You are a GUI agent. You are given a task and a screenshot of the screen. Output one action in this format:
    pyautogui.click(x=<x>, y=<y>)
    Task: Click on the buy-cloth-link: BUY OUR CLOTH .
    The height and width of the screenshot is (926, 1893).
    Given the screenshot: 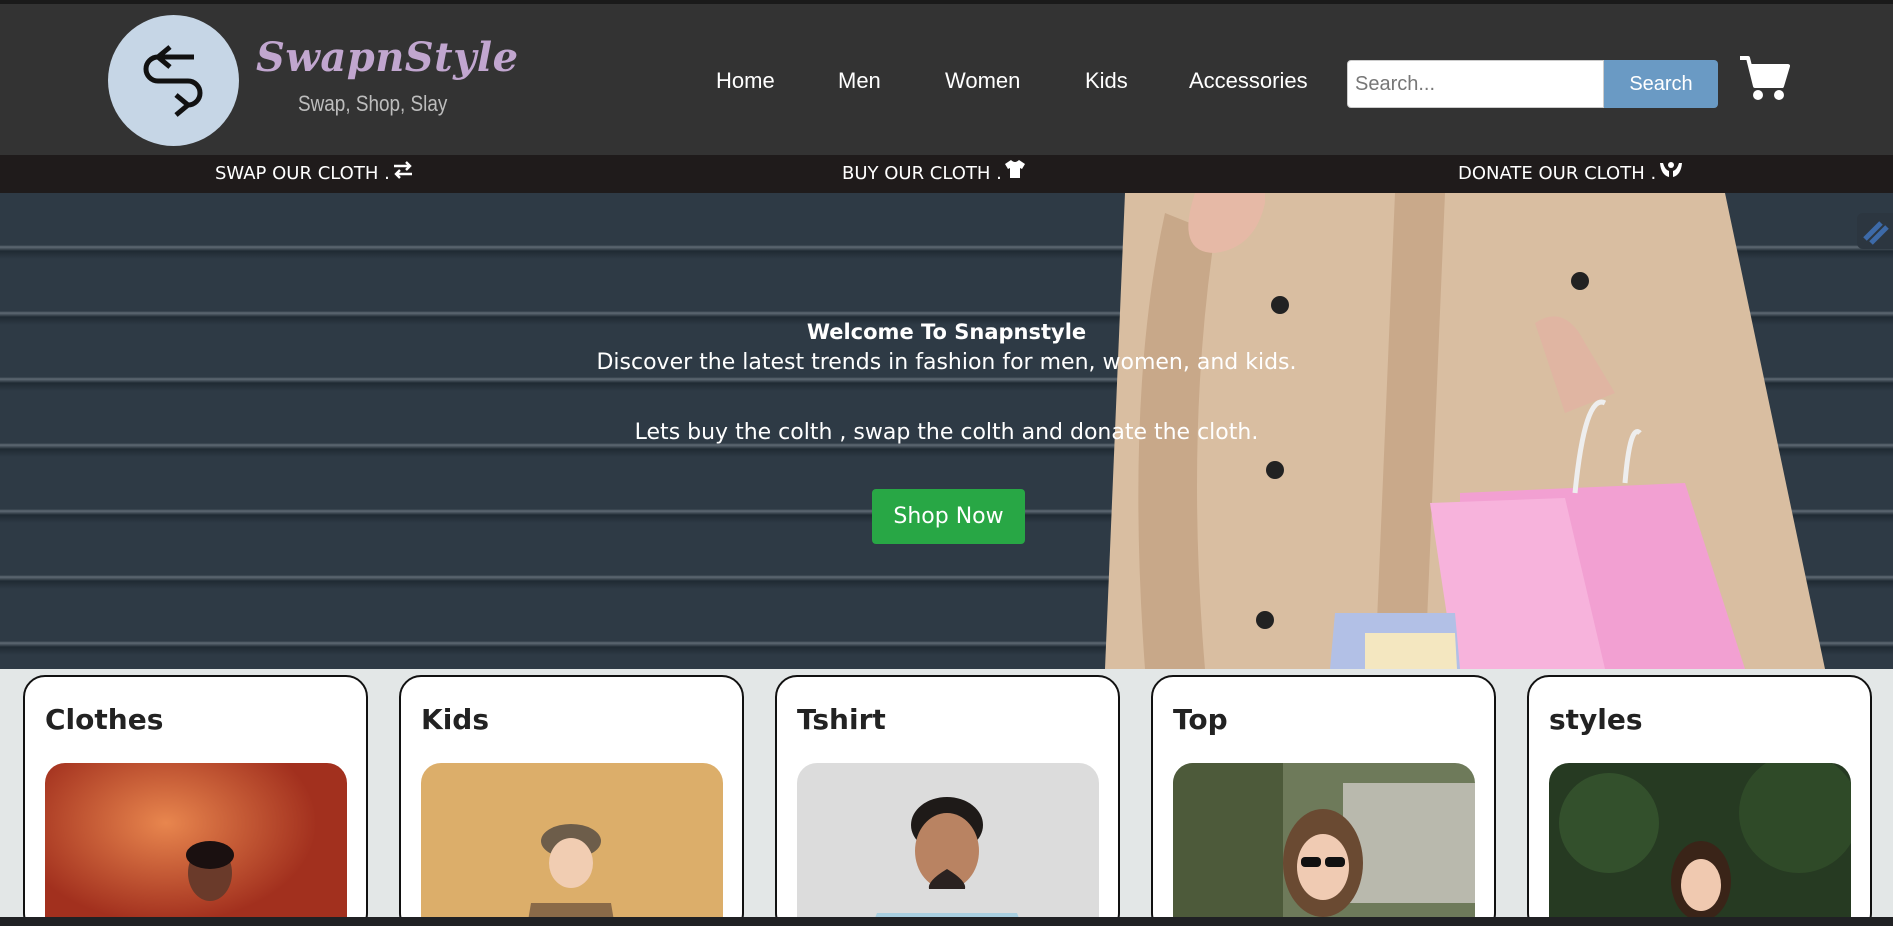 What is the action you would take?
    pyautogui.click(x=934, y=174)
    